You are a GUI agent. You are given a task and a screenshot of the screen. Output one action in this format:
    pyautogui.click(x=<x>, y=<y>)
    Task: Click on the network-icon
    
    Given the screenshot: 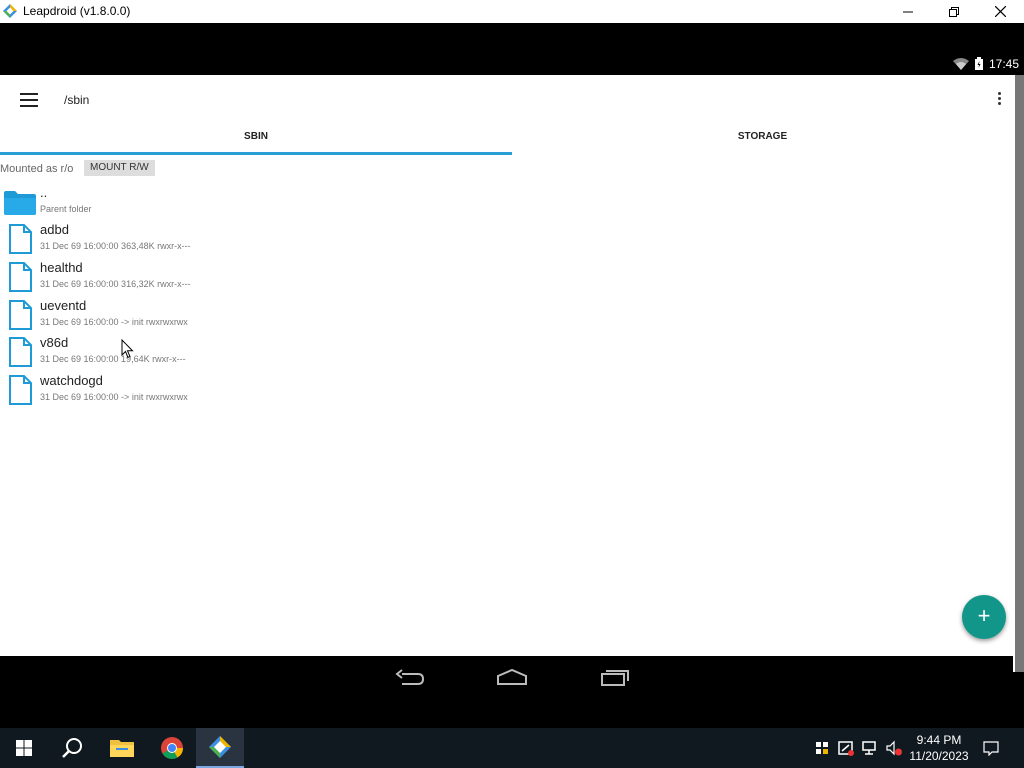 What is the action you would take?
    pyautogui.click(x=870, y=748)
    